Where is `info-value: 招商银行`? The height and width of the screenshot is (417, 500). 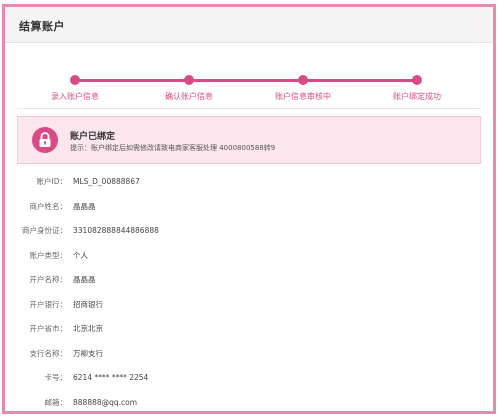 info-value: 招商银行 is located at coordinates (88, 304).